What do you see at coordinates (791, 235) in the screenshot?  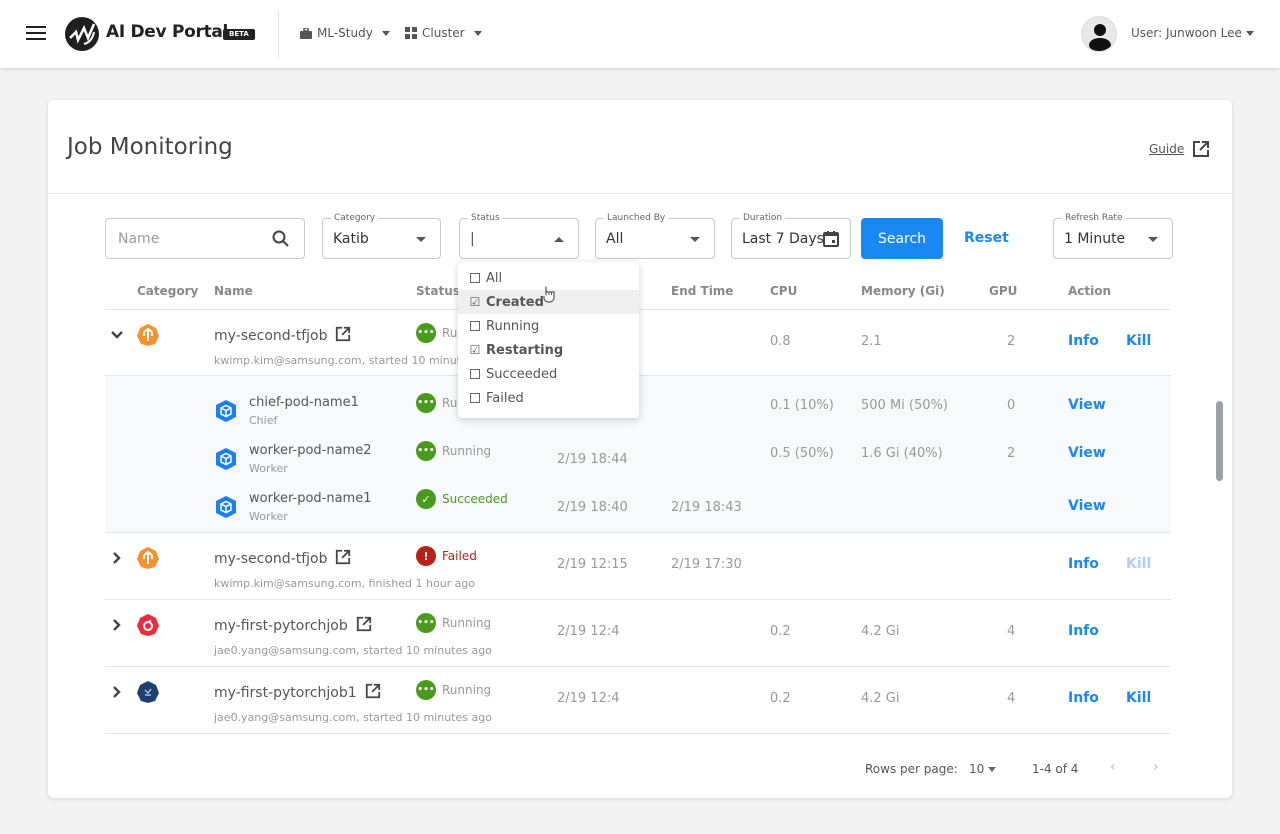 I see `duration-picker: Duration Last 7 Days` at bounding box center [791, 235].